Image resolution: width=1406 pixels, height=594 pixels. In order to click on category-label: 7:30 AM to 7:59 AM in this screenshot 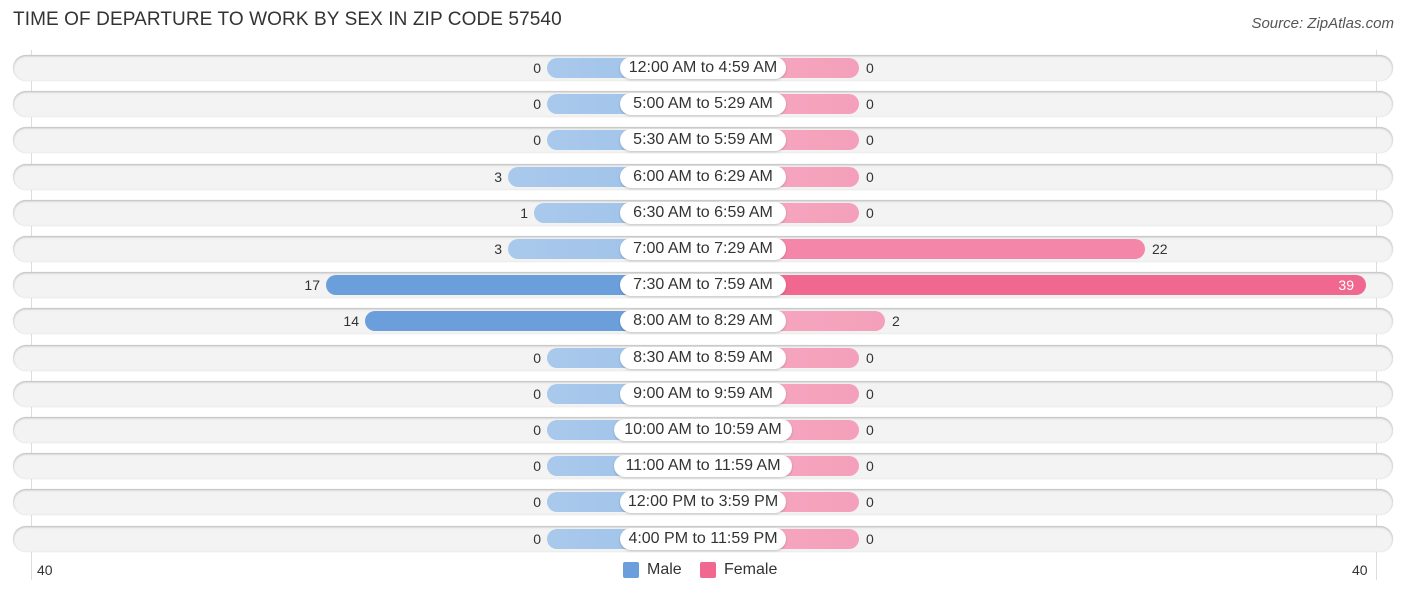, I will do `click(703, 285)`.